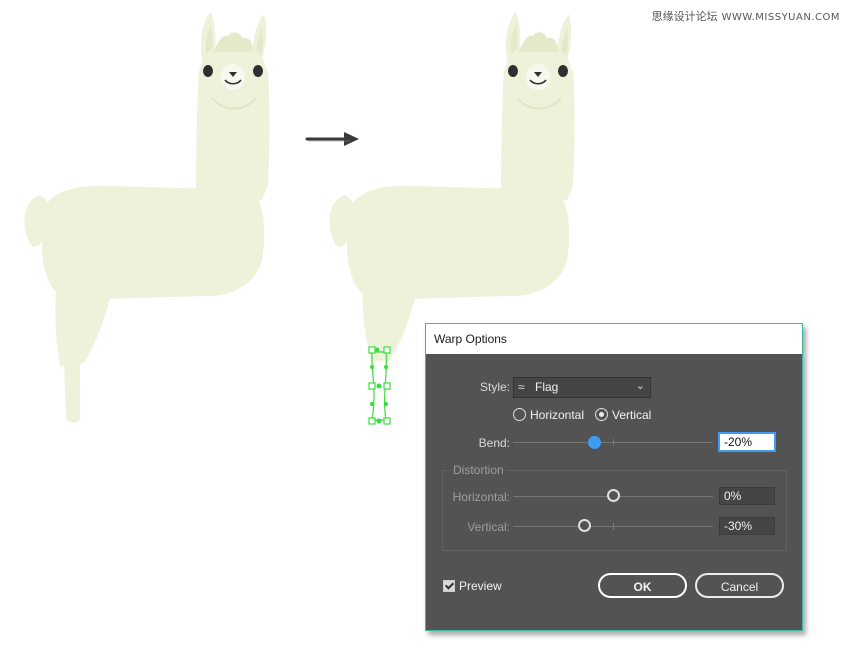  I want to click on style-value: Flag, so click(547, 387).